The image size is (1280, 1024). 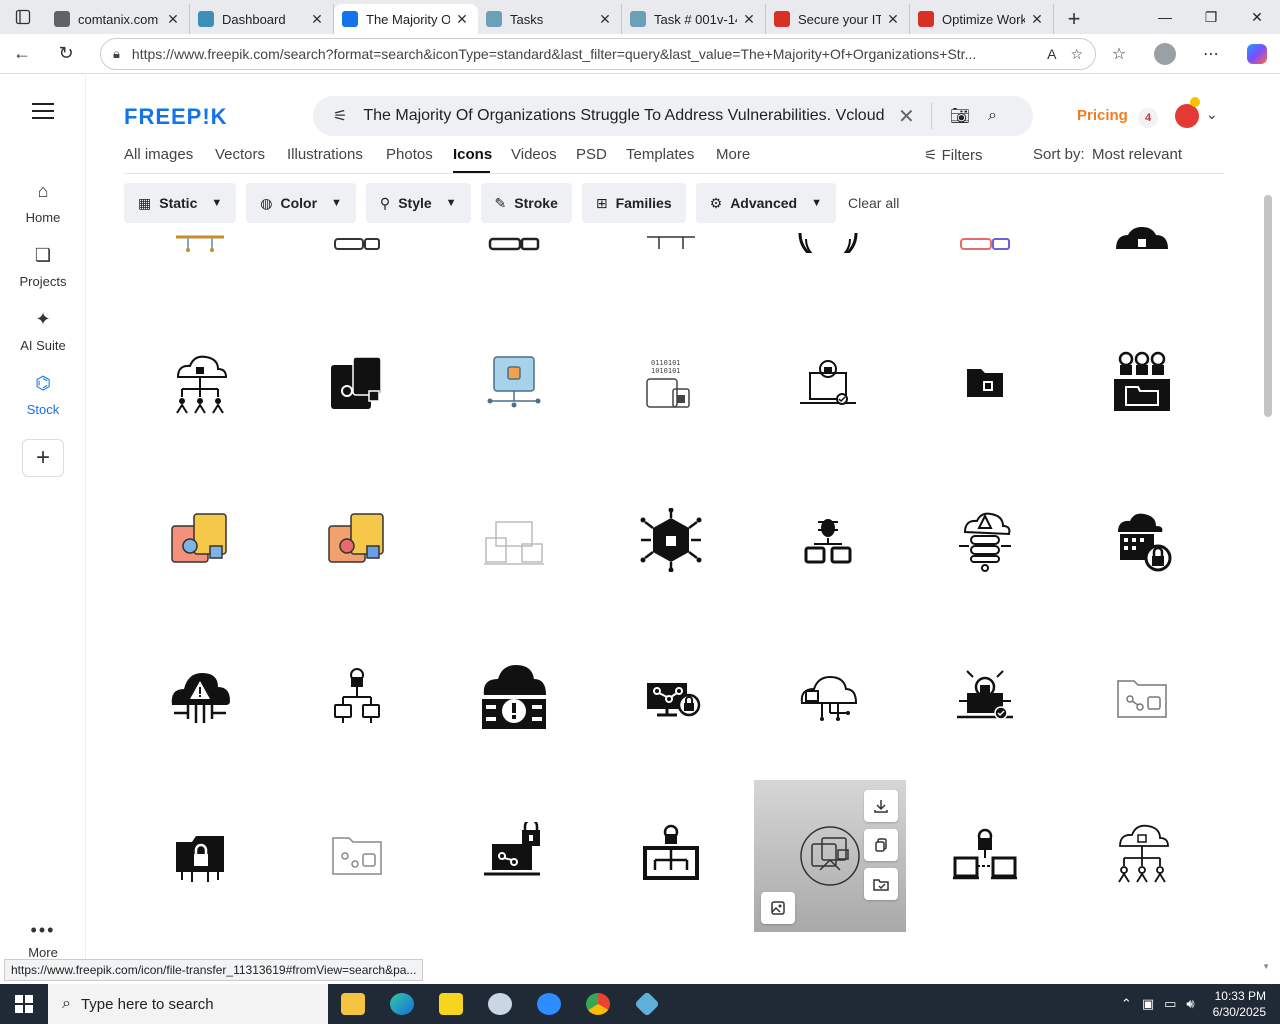 I want to click on icon-result-computer-setup-light, so click(x=514, y=540).